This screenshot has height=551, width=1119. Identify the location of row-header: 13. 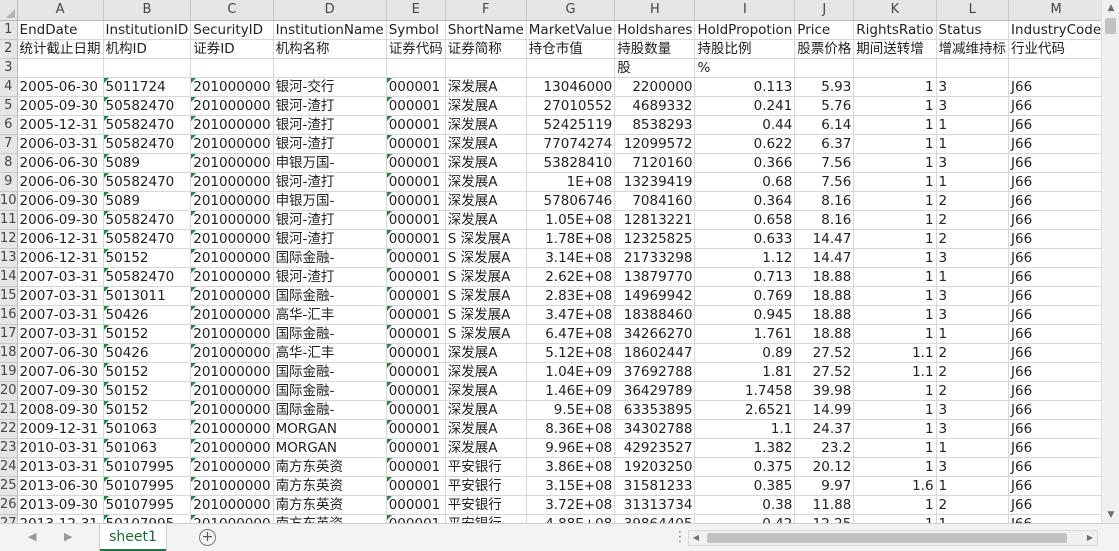
(9, 258).